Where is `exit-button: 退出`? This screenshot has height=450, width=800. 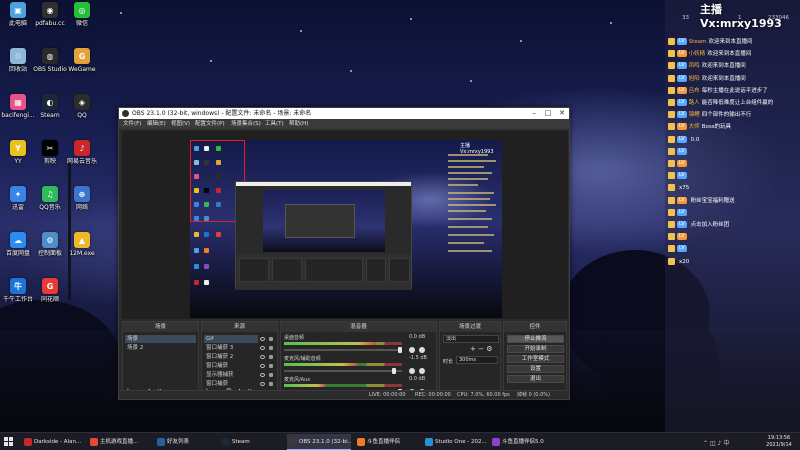 exit-button: 退出 is located at coordinates (535, 379).